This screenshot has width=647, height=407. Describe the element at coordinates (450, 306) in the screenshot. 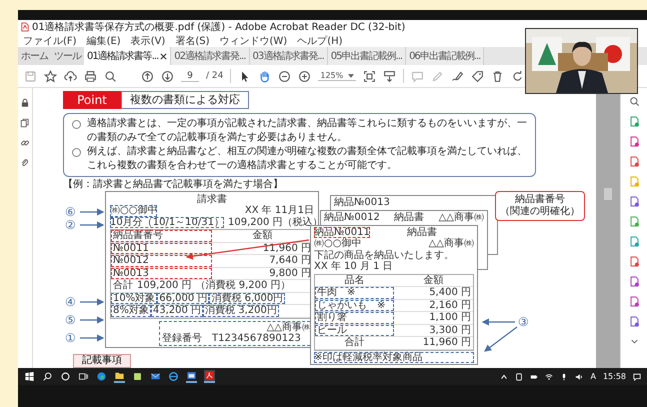

I see `table-cell-text: 2,160 円` at that location.